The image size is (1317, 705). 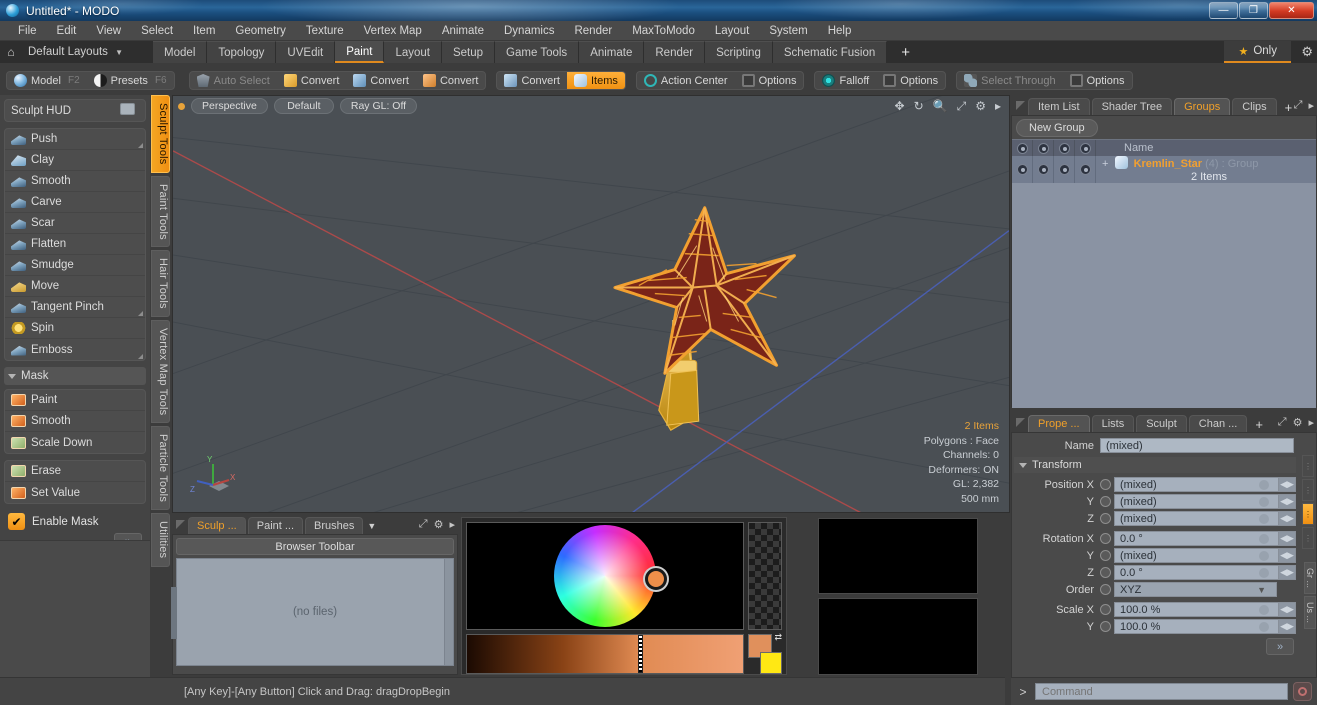 What do you see at coordinates (160, 540) in the screenshot?
I see `vtab-utilities: Utilities` at bounding box center [160, 540].